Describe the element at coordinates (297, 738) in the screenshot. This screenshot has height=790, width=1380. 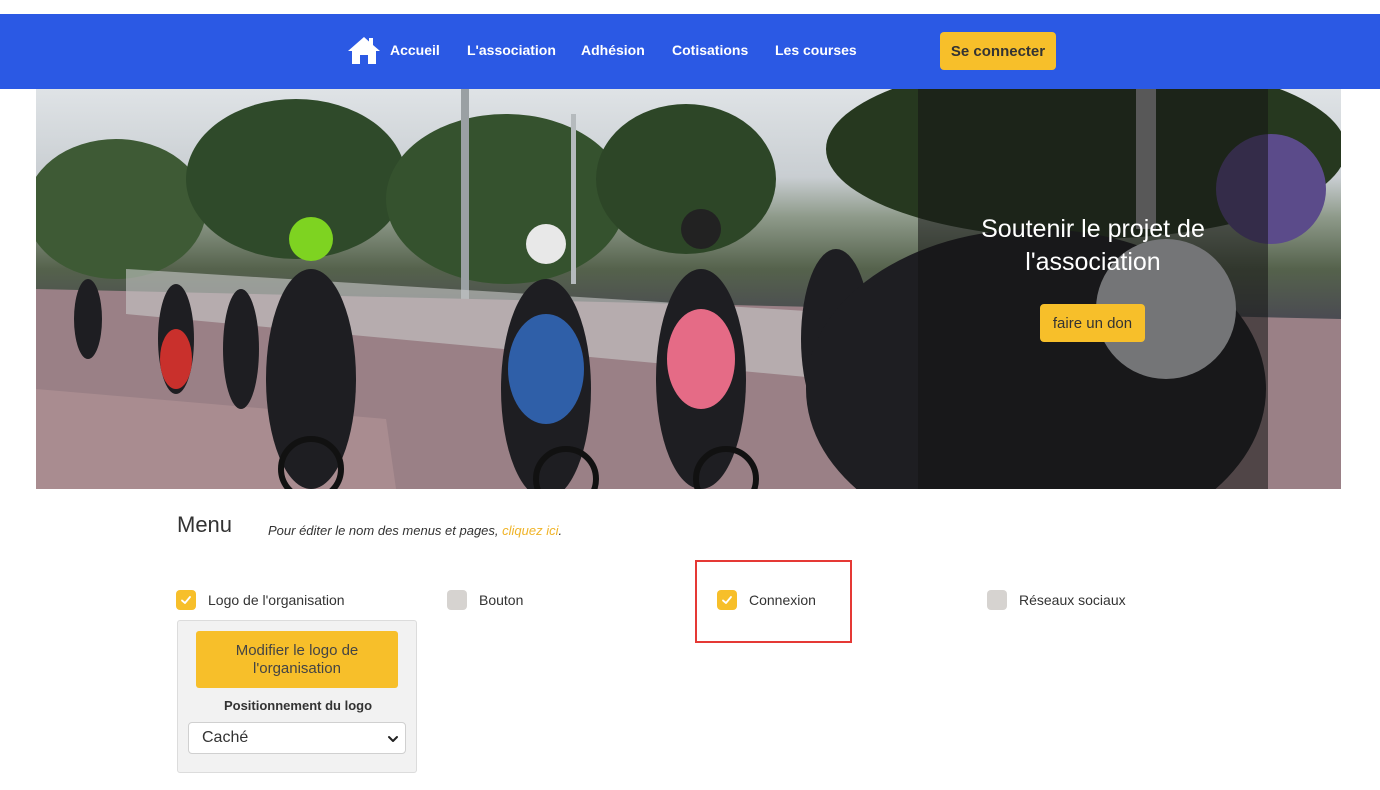
I see `logo-position-select: Caché` at that location.